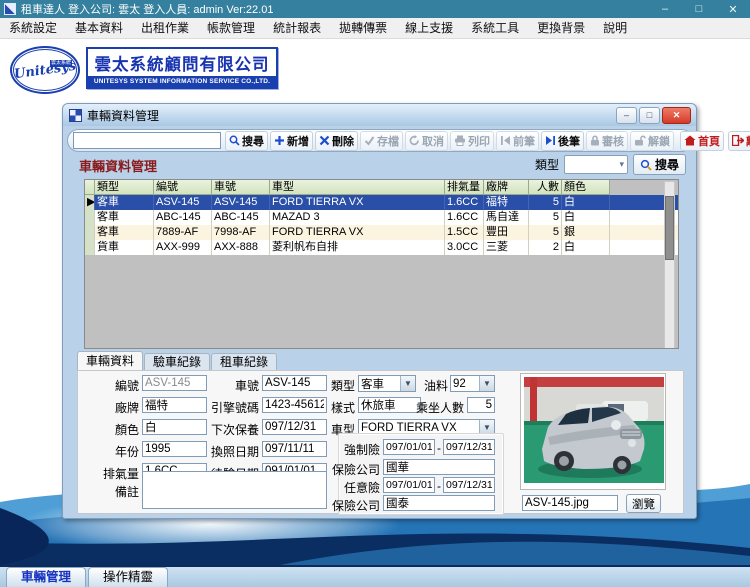 This screenshot has height=587, width=750. What do you see at coordinates (234, 430) in the screenshot?
I see `next-service-label: 下次保養` at bounding box center [234, 430].